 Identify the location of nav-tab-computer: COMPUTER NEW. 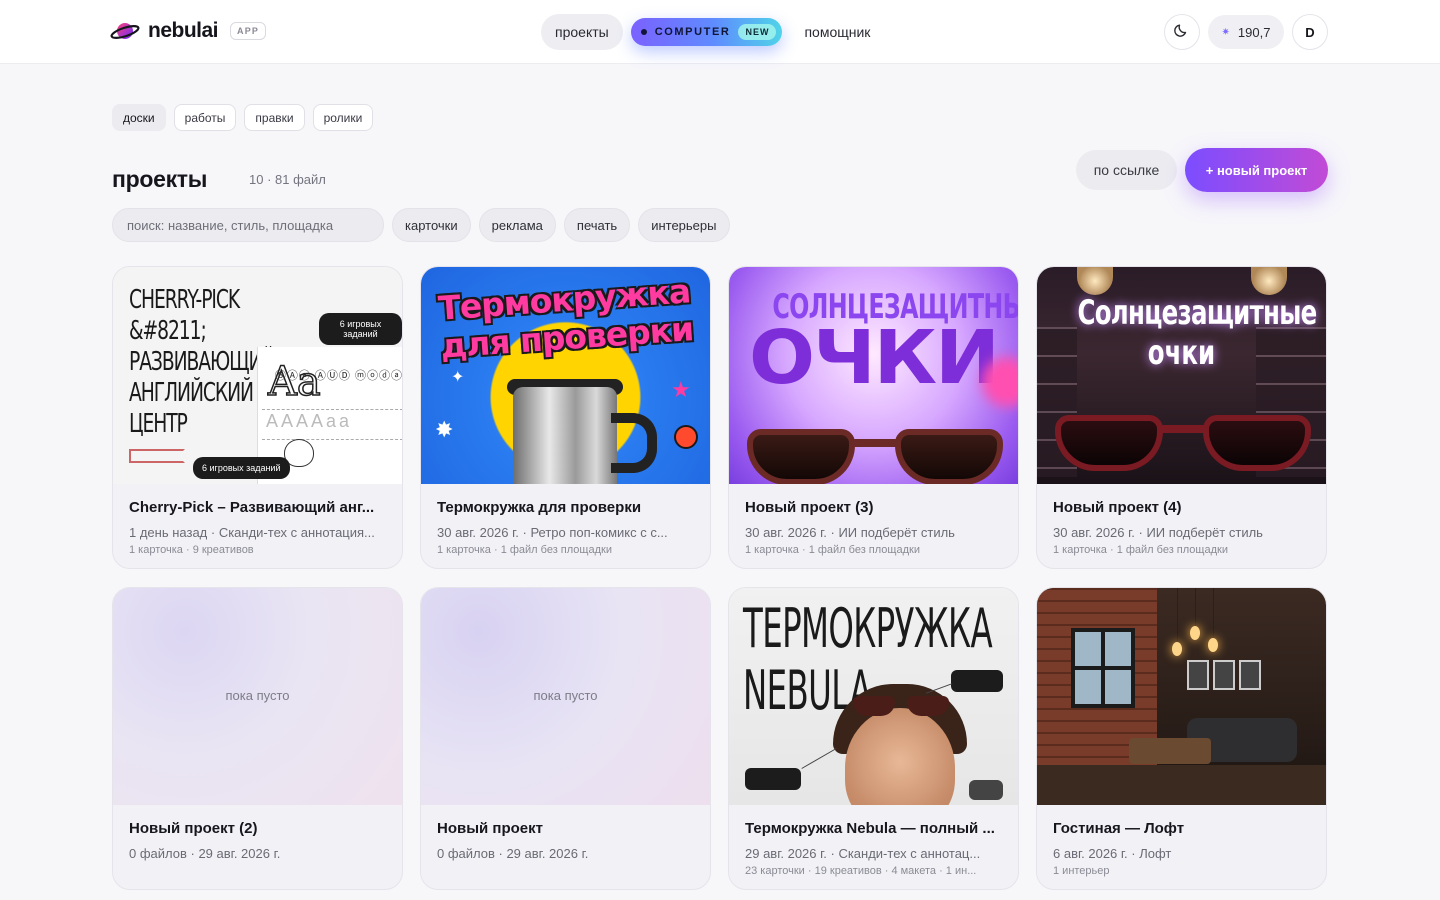
(706, 32).